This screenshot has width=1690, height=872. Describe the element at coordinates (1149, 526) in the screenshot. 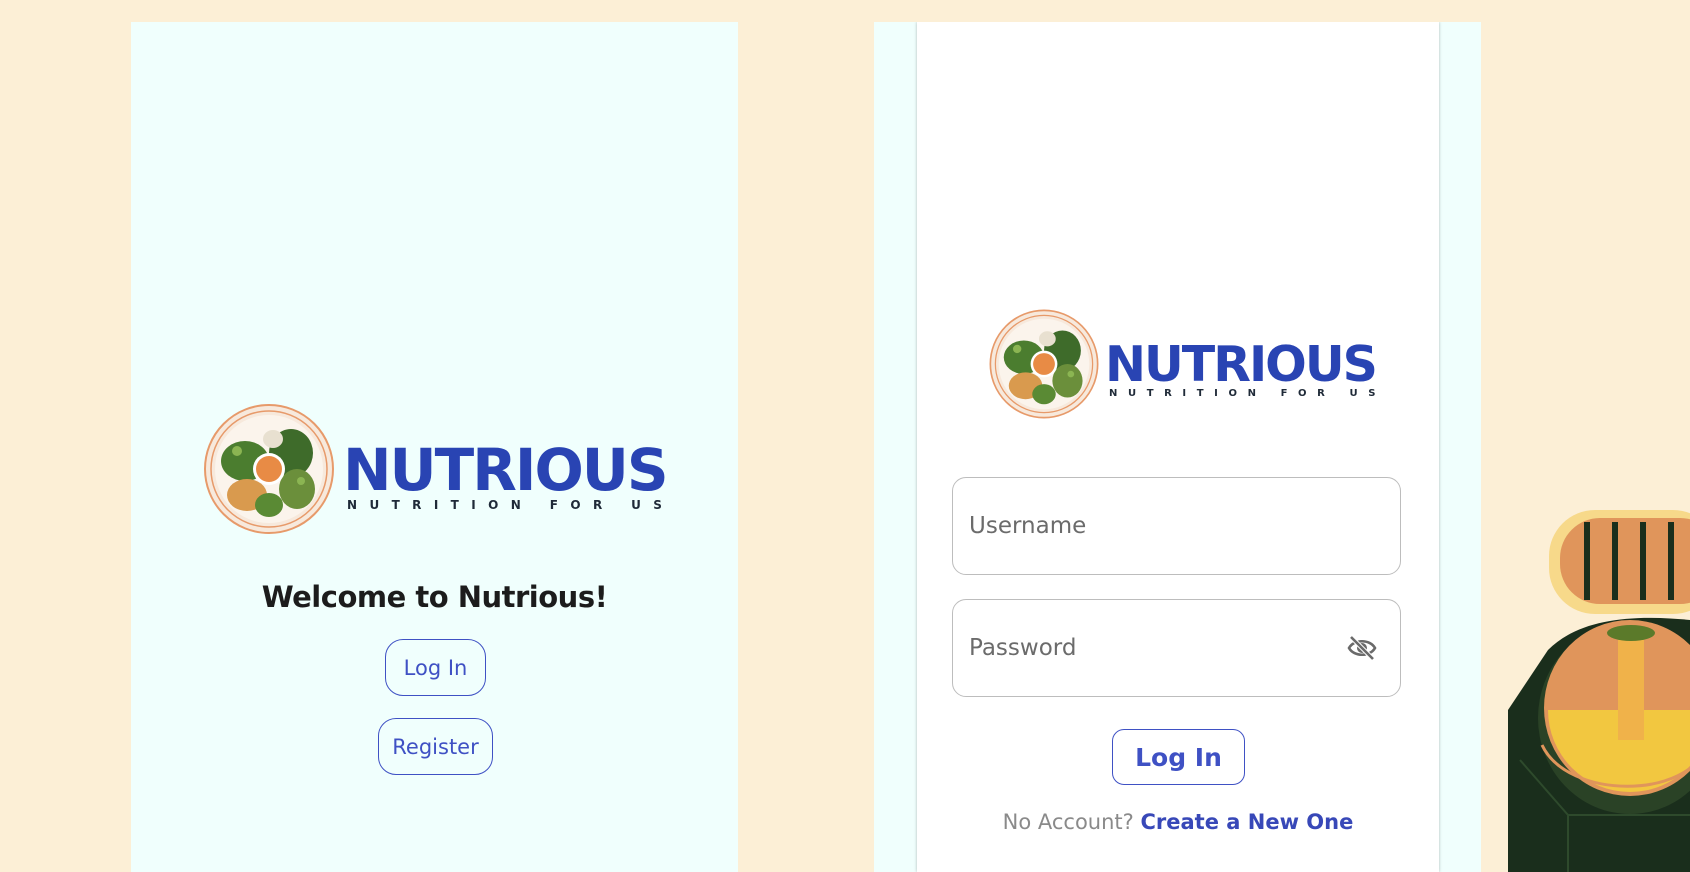

I see `username-input` at that location.